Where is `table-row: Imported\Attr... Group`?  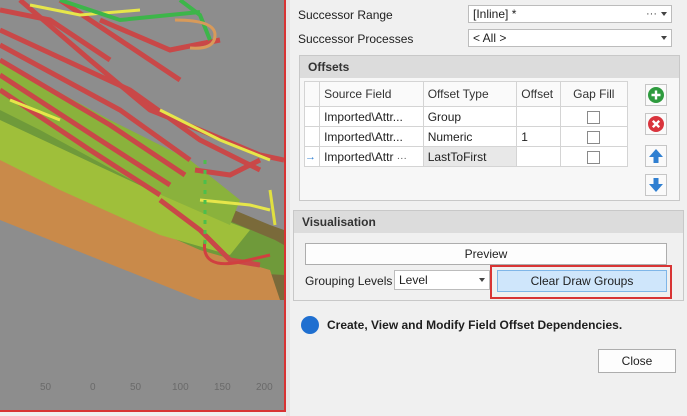 table-row: Imported\Attr... Group is located at coordinates (466, 116).